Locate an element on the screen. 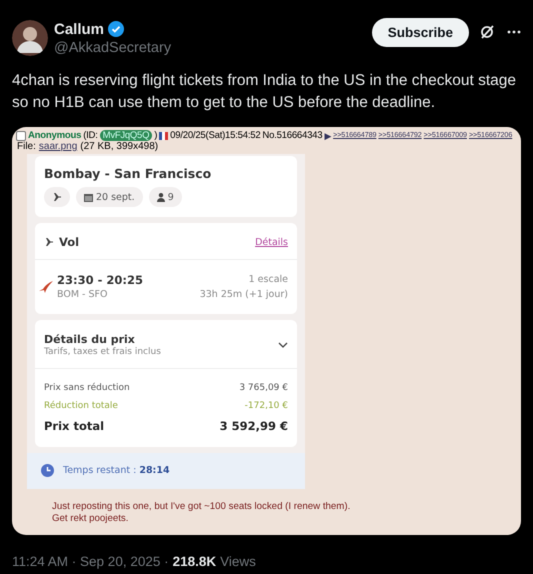 The width and height of the screenshot is (533, 574). more-icon is located at coordinates (514, 32).